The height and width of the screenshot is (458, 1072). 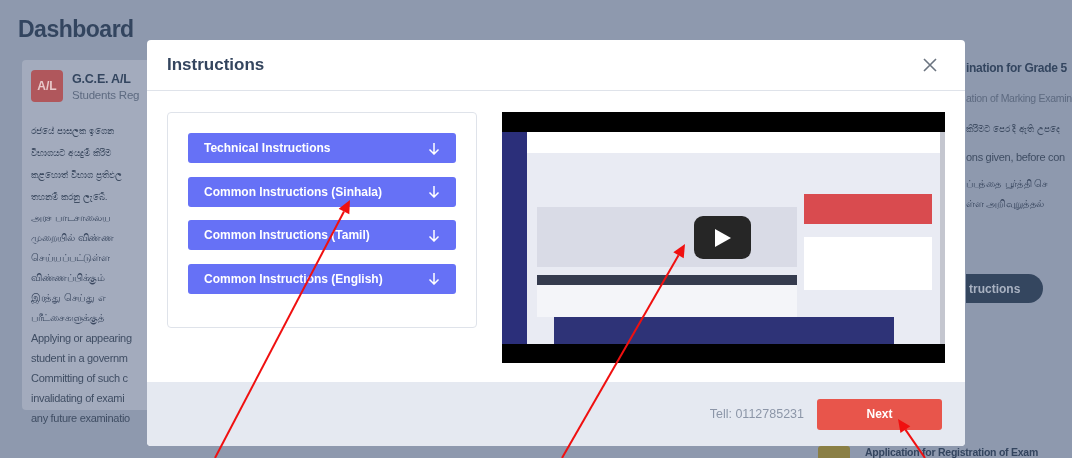 I want to click on card-text: முறையில் விண்ண, so click(x=72, y=238).